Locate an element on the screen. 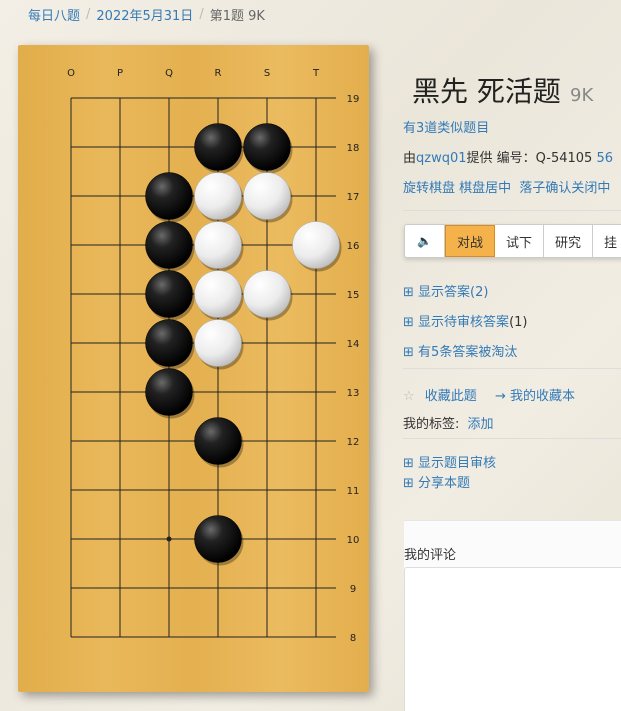 This screenshot has width=621, height=711. board-options: 旋转棋盘 棋盘居中 落子确认关闭中 is located at coordinates (506, 186).